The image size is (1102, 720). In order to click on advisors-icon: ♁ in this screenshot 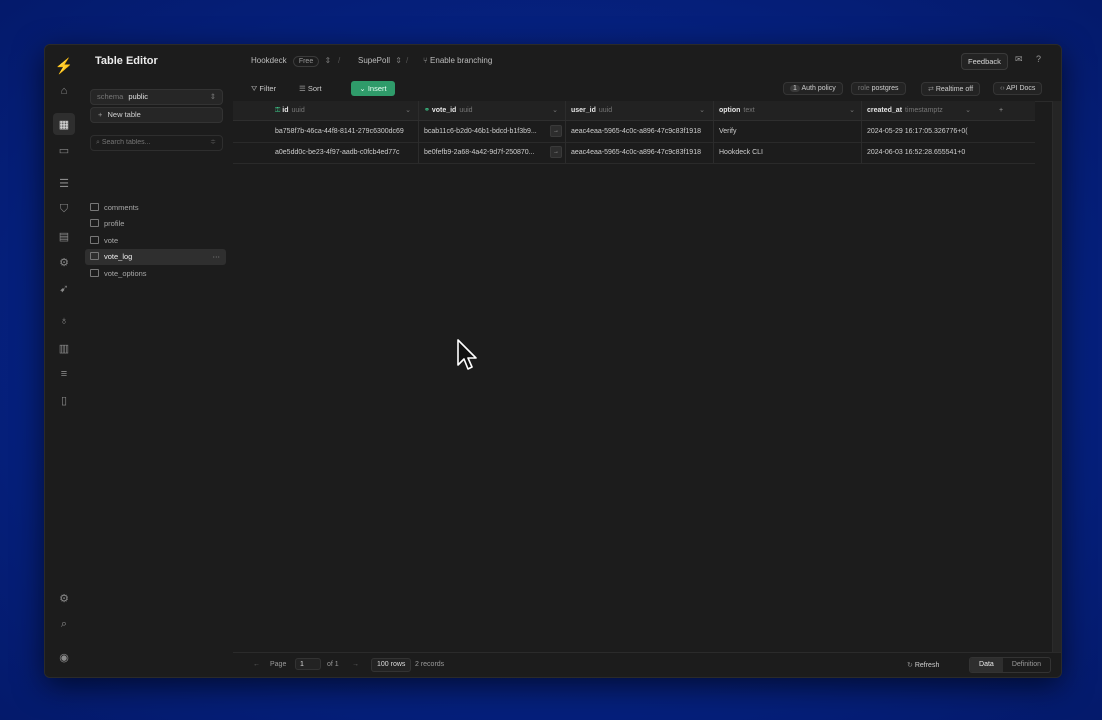, I will do `click(64, 321)`.